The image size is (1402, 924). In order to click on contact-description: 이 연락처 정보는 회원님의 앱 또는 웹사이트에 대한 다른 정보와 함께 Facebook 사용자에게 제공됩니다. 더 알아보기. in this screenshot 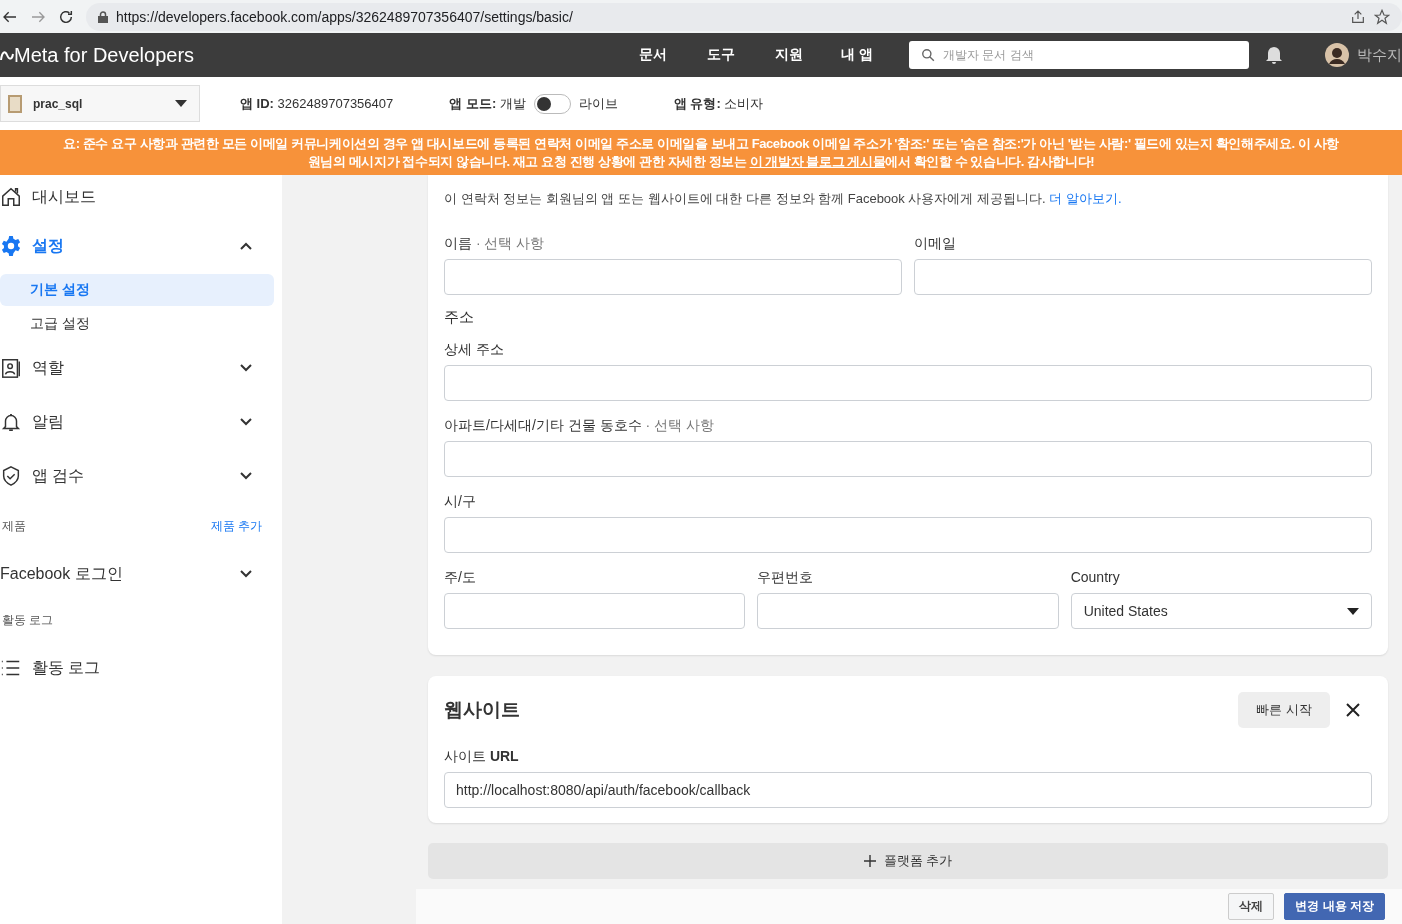, I will do `click(783, 199)`.